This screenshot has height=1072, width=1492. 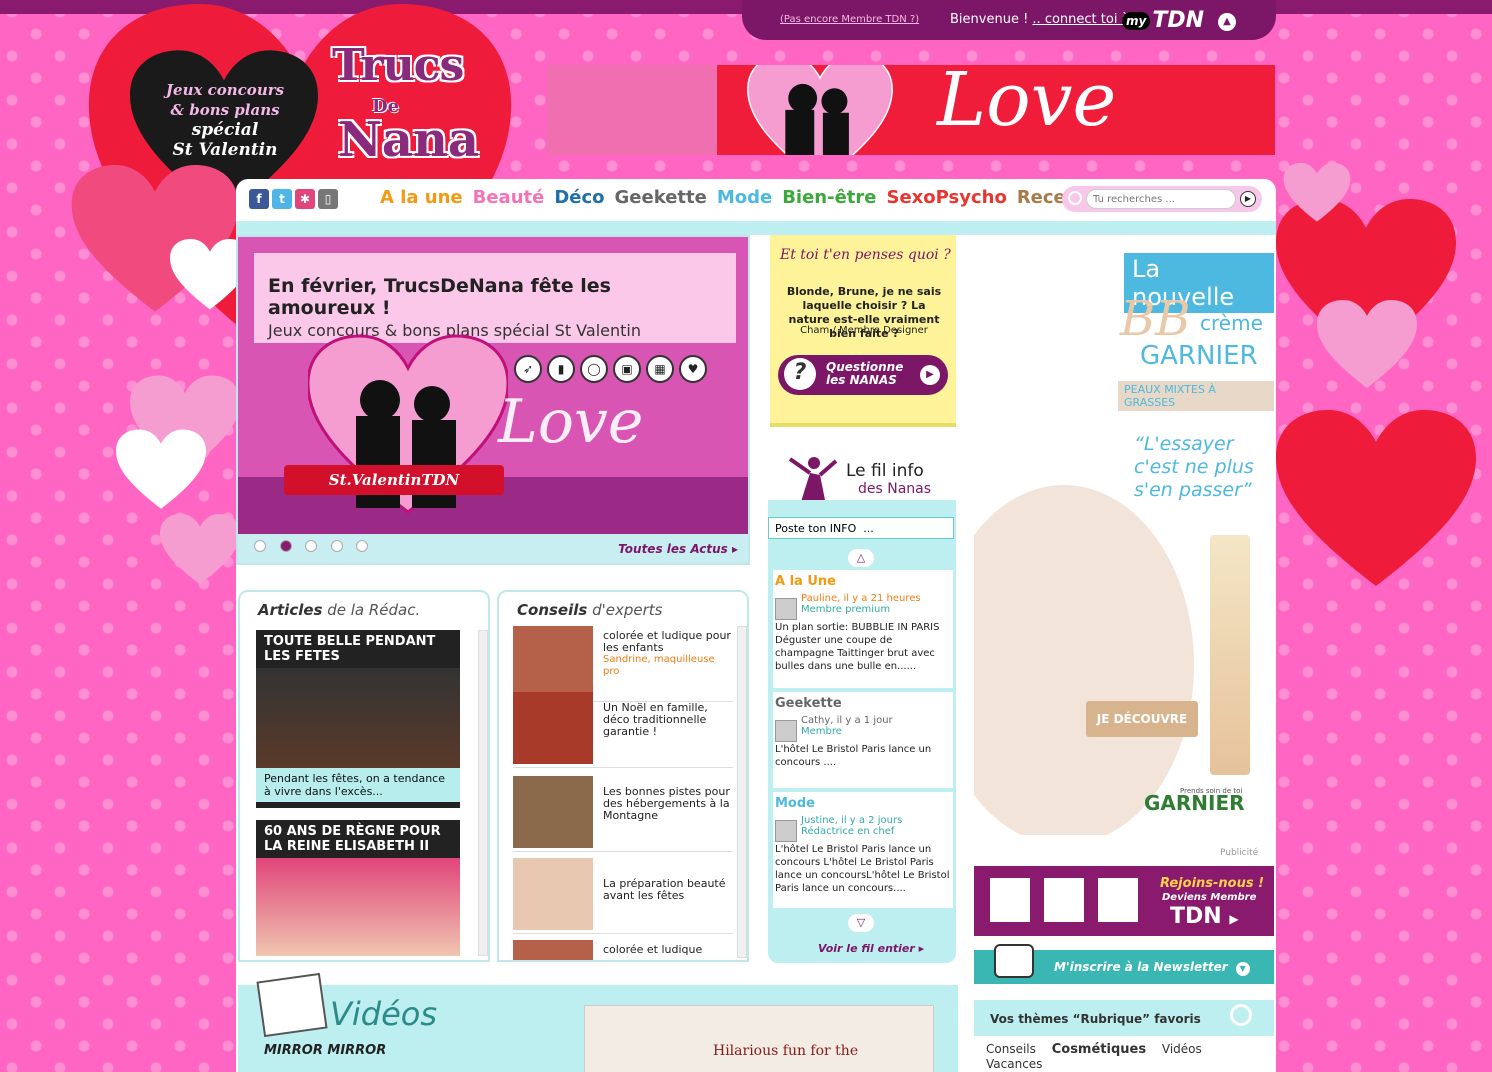 What do you see at coordinates (1209, 897) in the screenshot?
I see `join-subtitle: Deviens Membre` at bounding box center [1209, 897].